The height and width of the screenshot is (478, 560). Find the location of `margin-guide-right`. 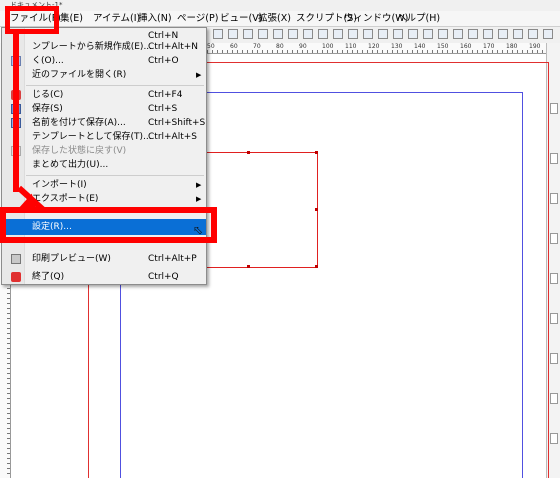

margin-guide-right is located at coordinates (522, 285).